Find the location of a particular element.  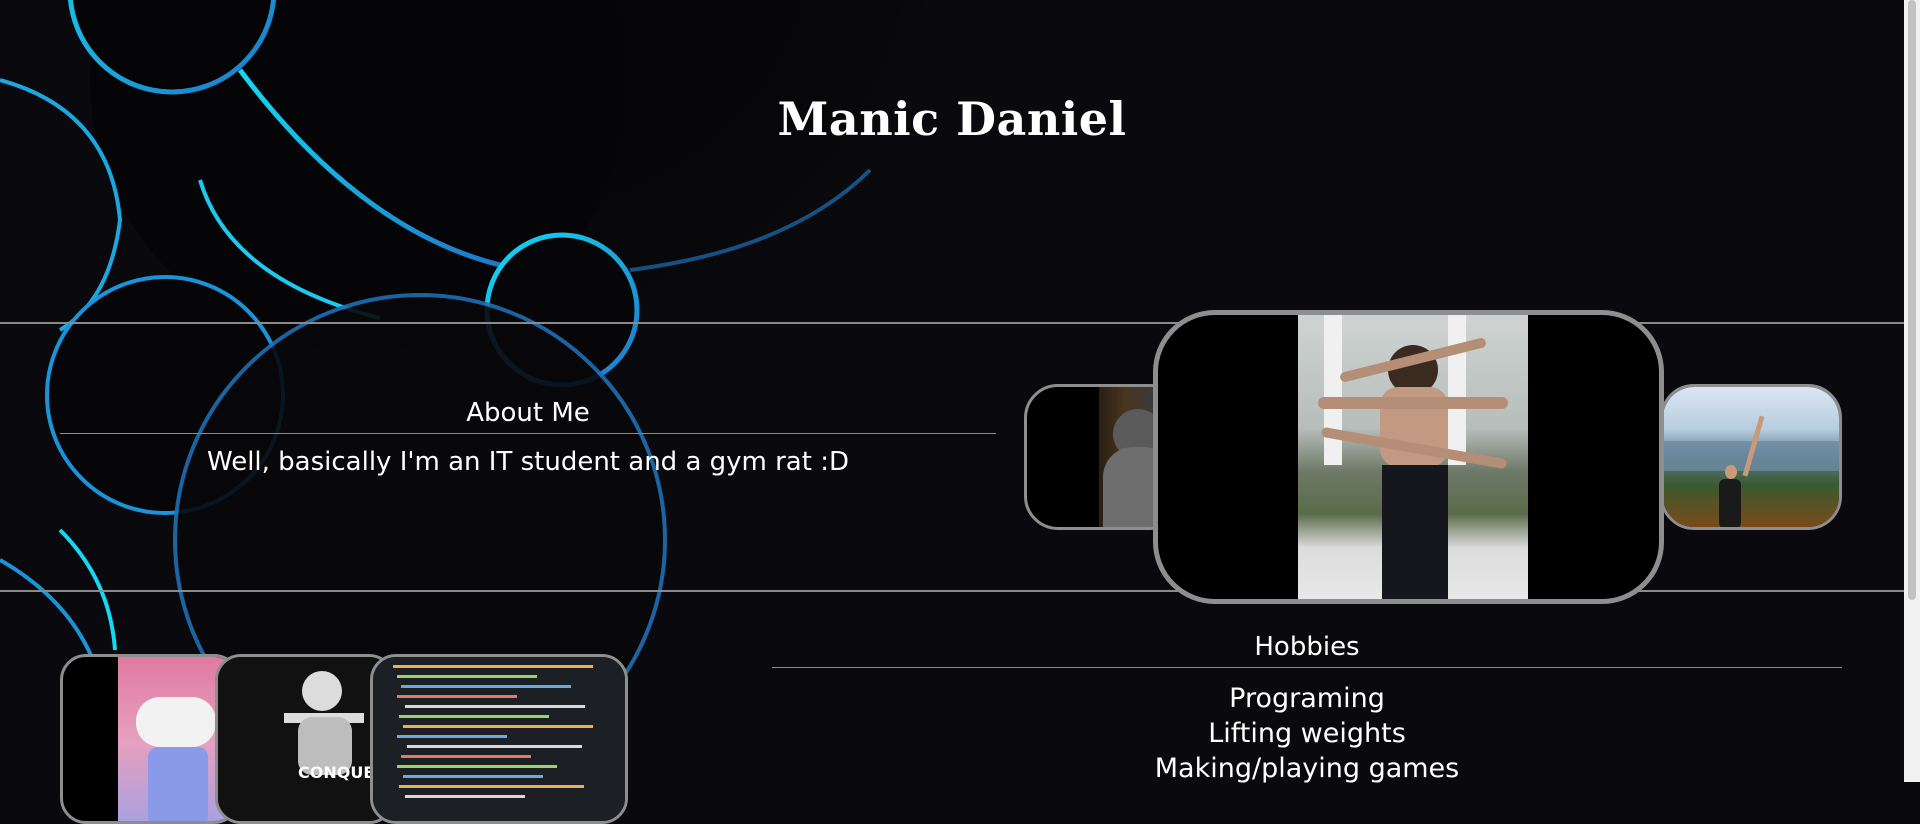

about-heading-line is located at coordinates (528, 433).